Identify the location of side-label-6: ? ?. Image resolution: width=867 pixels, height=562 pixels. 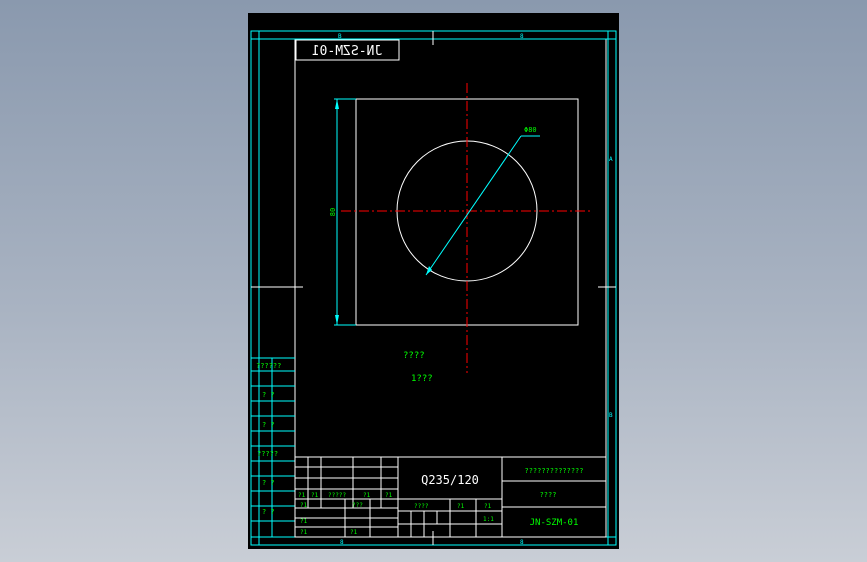
(268, 512).